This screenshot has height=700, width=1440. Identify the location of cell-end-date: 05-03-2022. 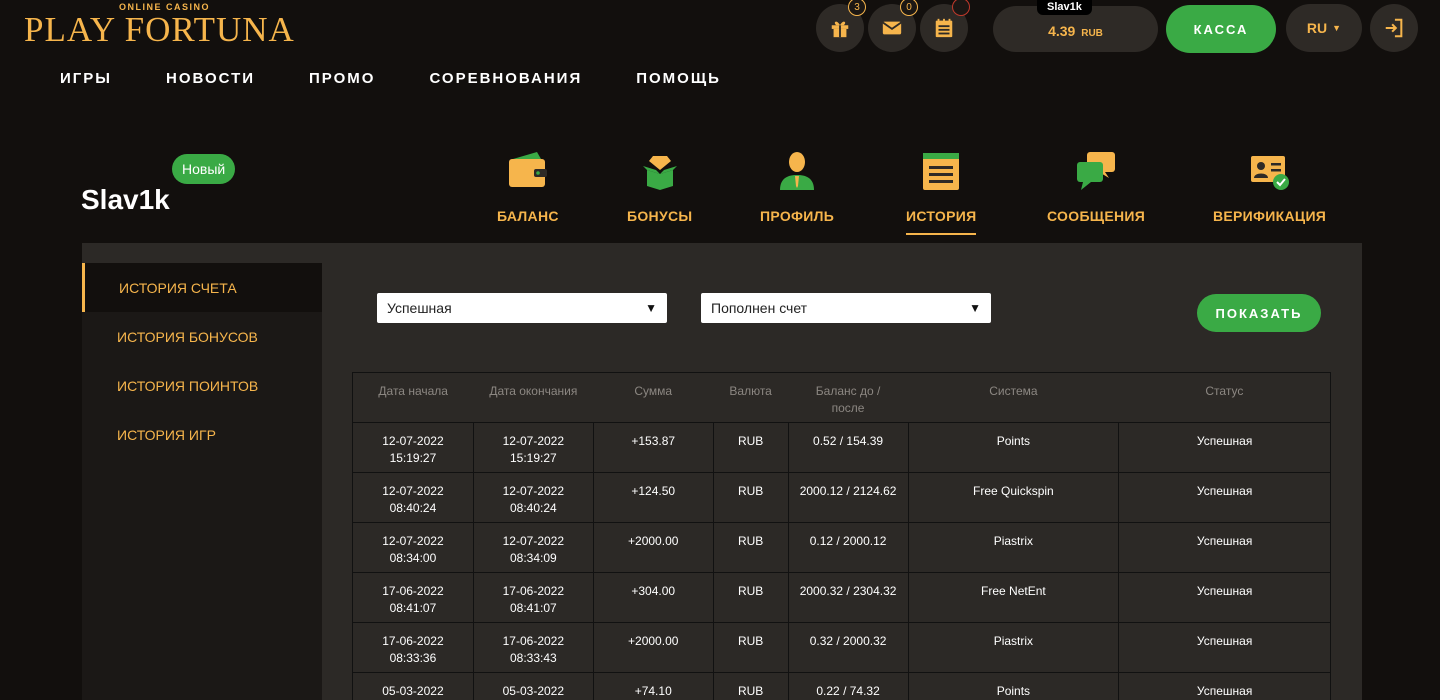
(533, 686).